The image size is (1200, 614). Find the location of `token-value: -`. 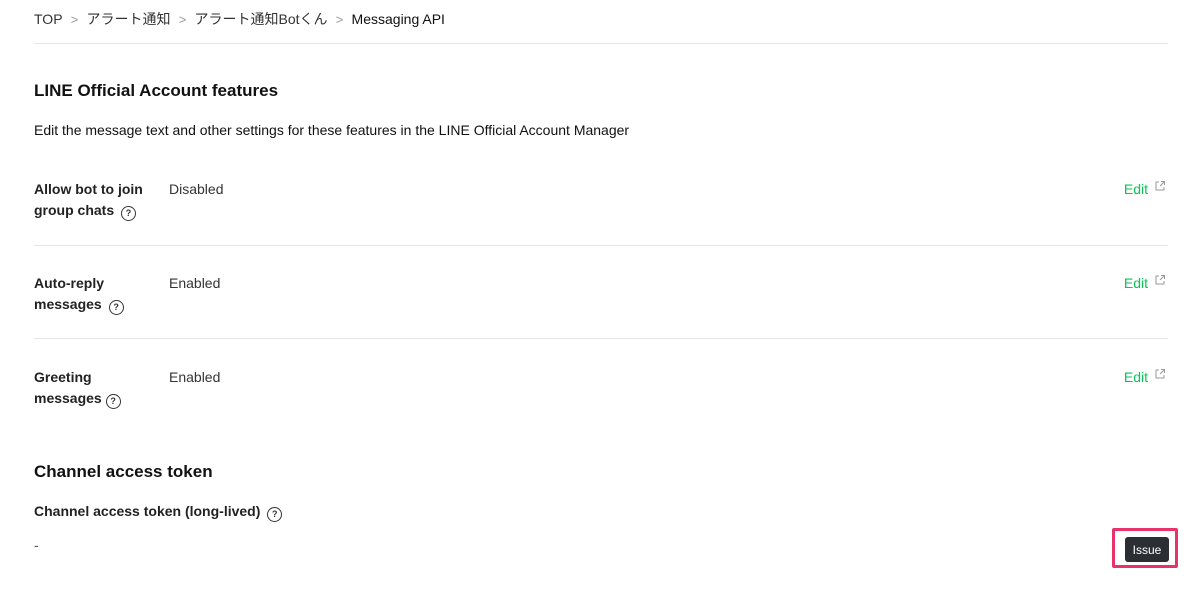

token-value: - is located at coordinates (36, 545).